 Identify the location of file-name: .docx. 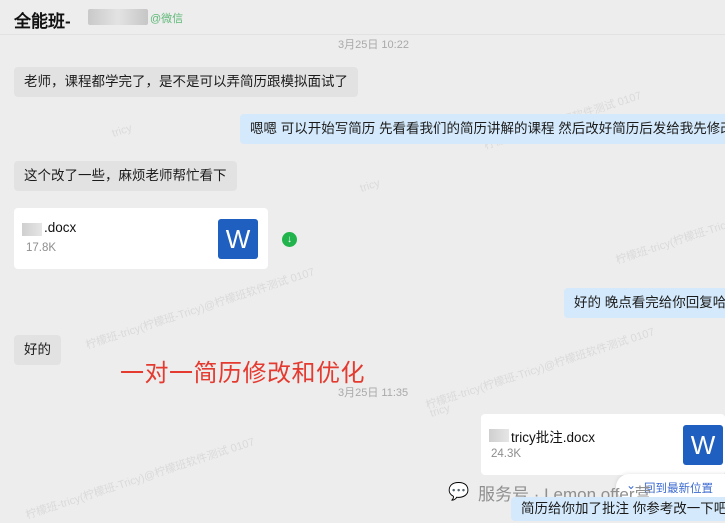
(60, 227).